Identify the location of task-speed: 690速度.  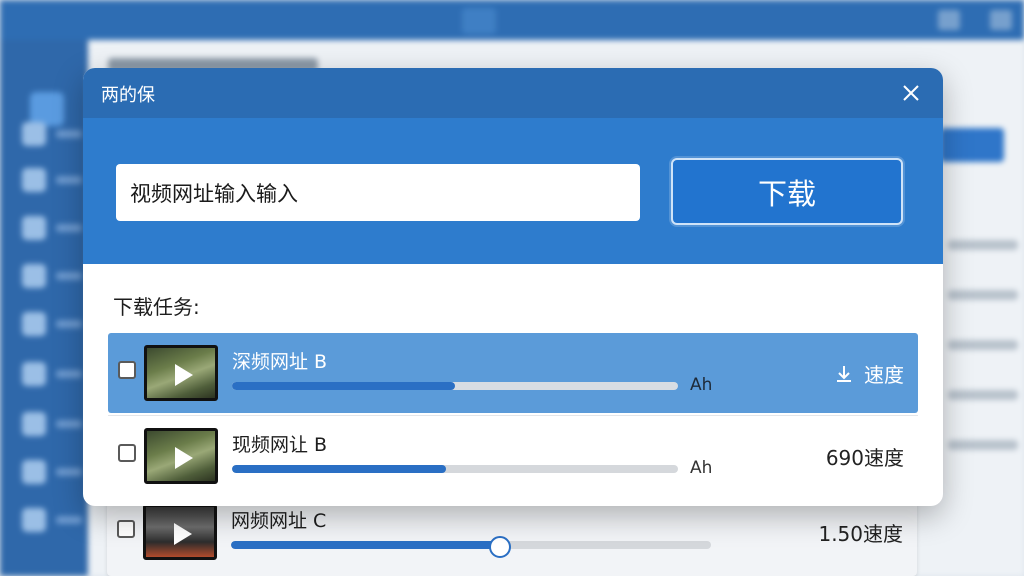
(865, 456).